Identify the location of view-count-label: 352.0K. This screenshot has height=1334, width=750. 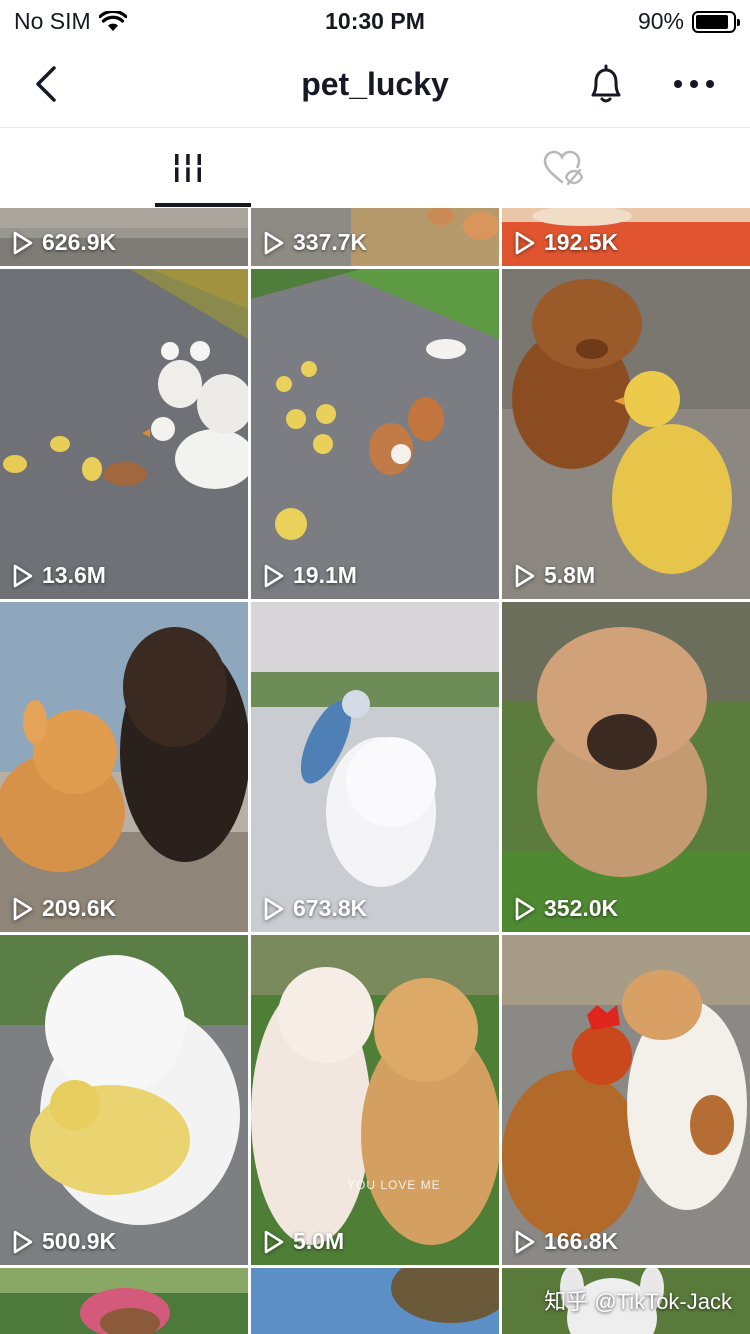
(581, 908).